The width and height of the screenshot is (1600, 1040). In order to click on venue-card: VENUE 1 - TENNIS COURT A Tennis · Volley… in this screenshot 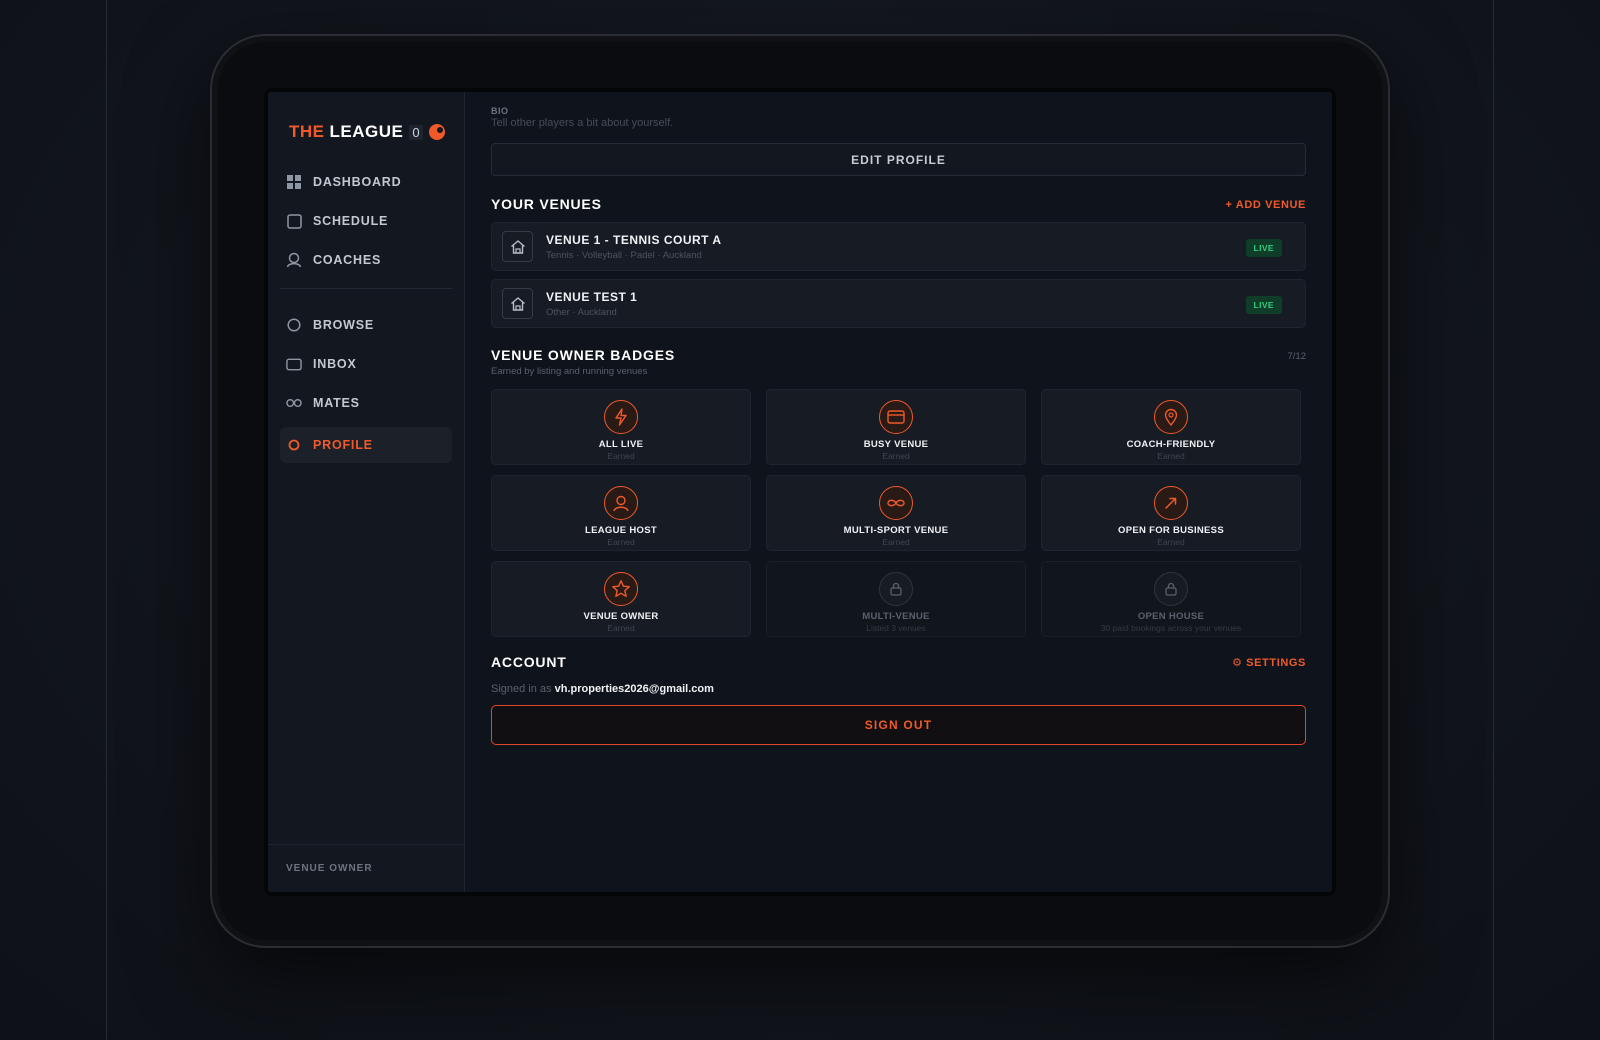, I will do `click(898, 246)`.